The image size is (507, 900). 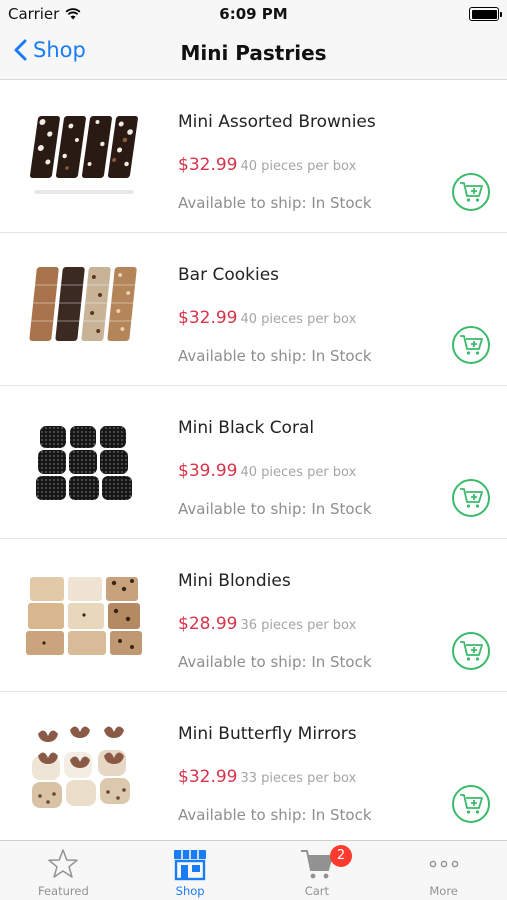 What do you see at coordinates (317, 870) in the screenshot?
I see `tab-cart: Cart` at bounding box center [317, 870].